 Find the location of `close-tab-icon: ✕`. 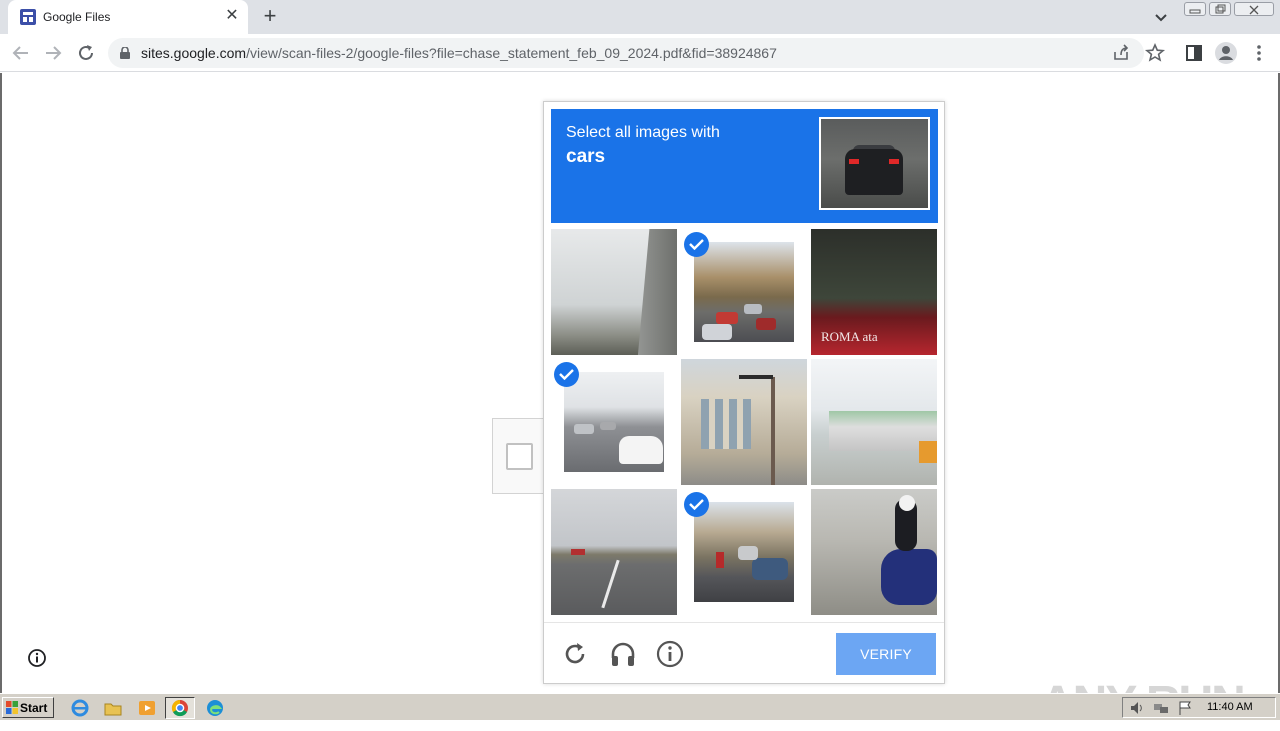

close-tab-icon: ✕ is located at coordinates (232, 16).